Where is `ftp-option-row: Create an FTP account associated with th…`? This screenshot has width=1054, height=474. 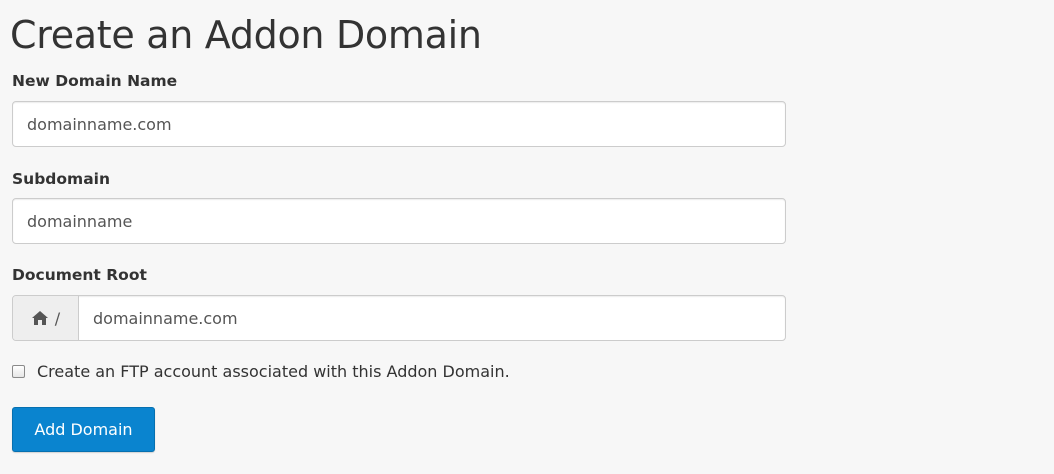 ftp-option-row: Create an FTP account associated with th… is located at coordinates (261, 371).